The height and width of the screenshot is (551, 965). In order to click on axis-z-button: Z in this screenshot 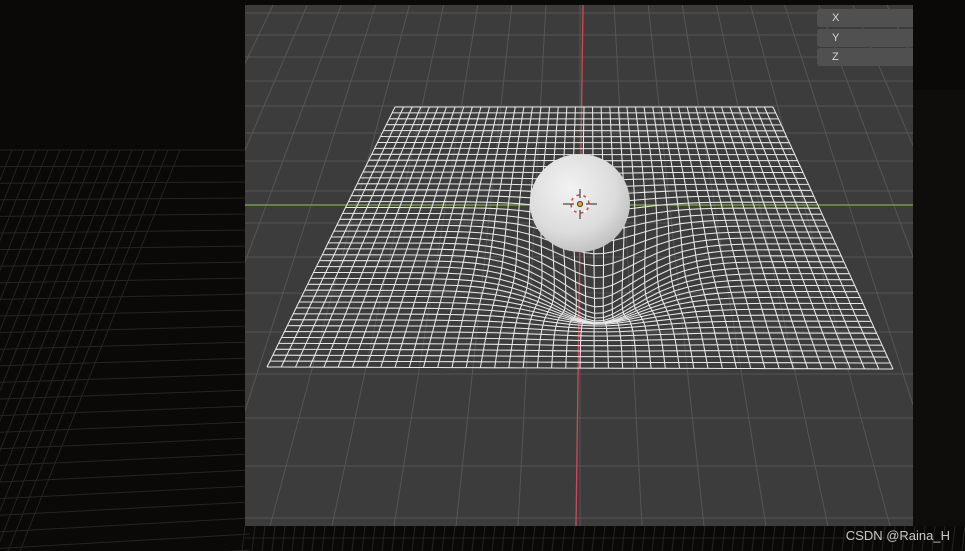, I will do `click(865, 57)`.